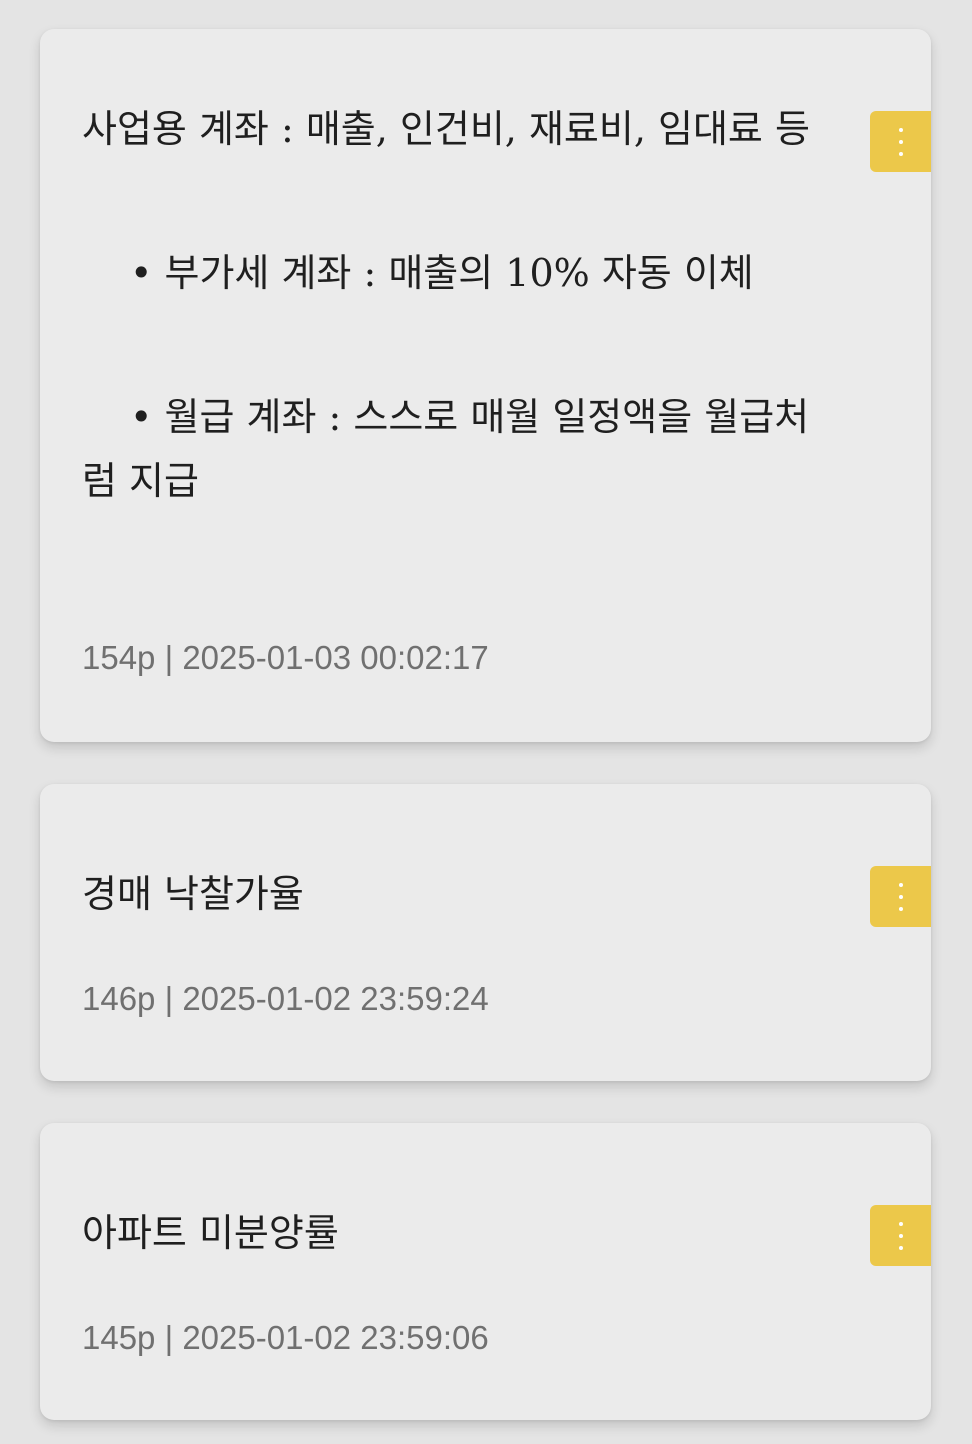  What do you see at coordinates (442, 273) in the screenshot?
I see `note-bullet-line: • 부가세 계좌 : 매출의 10% 자동 이체` at bounding box center [442, 273].